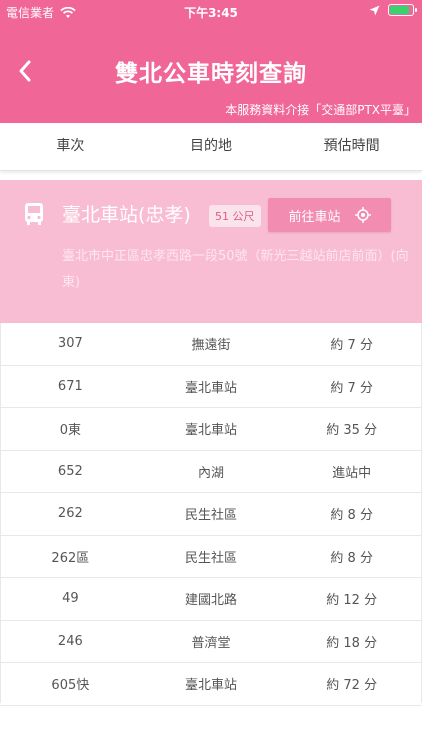 The width and height of the screenshot is (422, 750). Describe the element at coordinates (314, 217) in the screenshot. I see `navigate-button-label: 前往車站` at that location.